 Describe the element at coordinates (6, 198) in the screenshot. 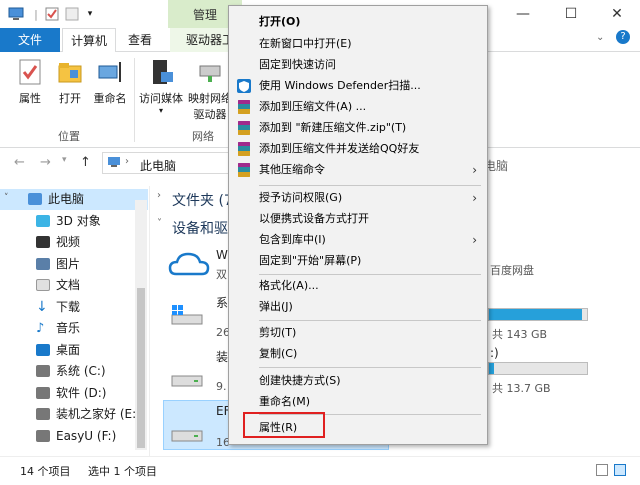

I see `expand-chevron-icon: ˅` at that location.